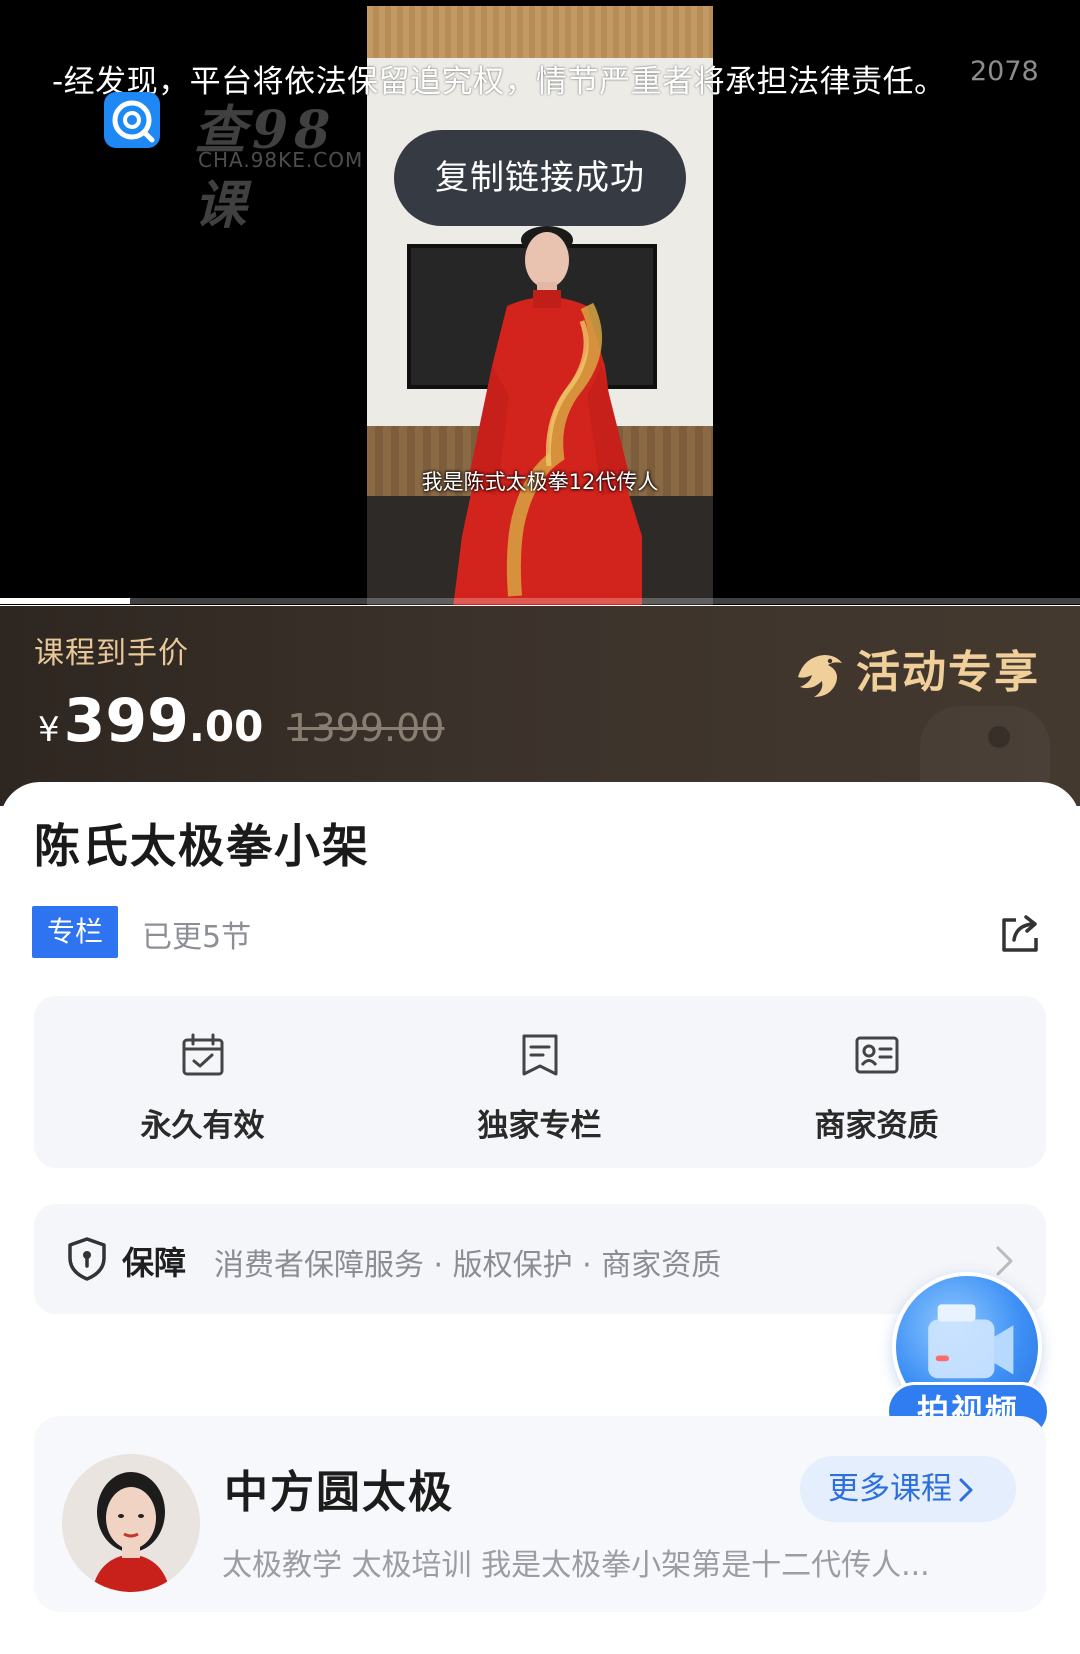  I want to click on feature-label: 独家专栏, so click(539, 1126).